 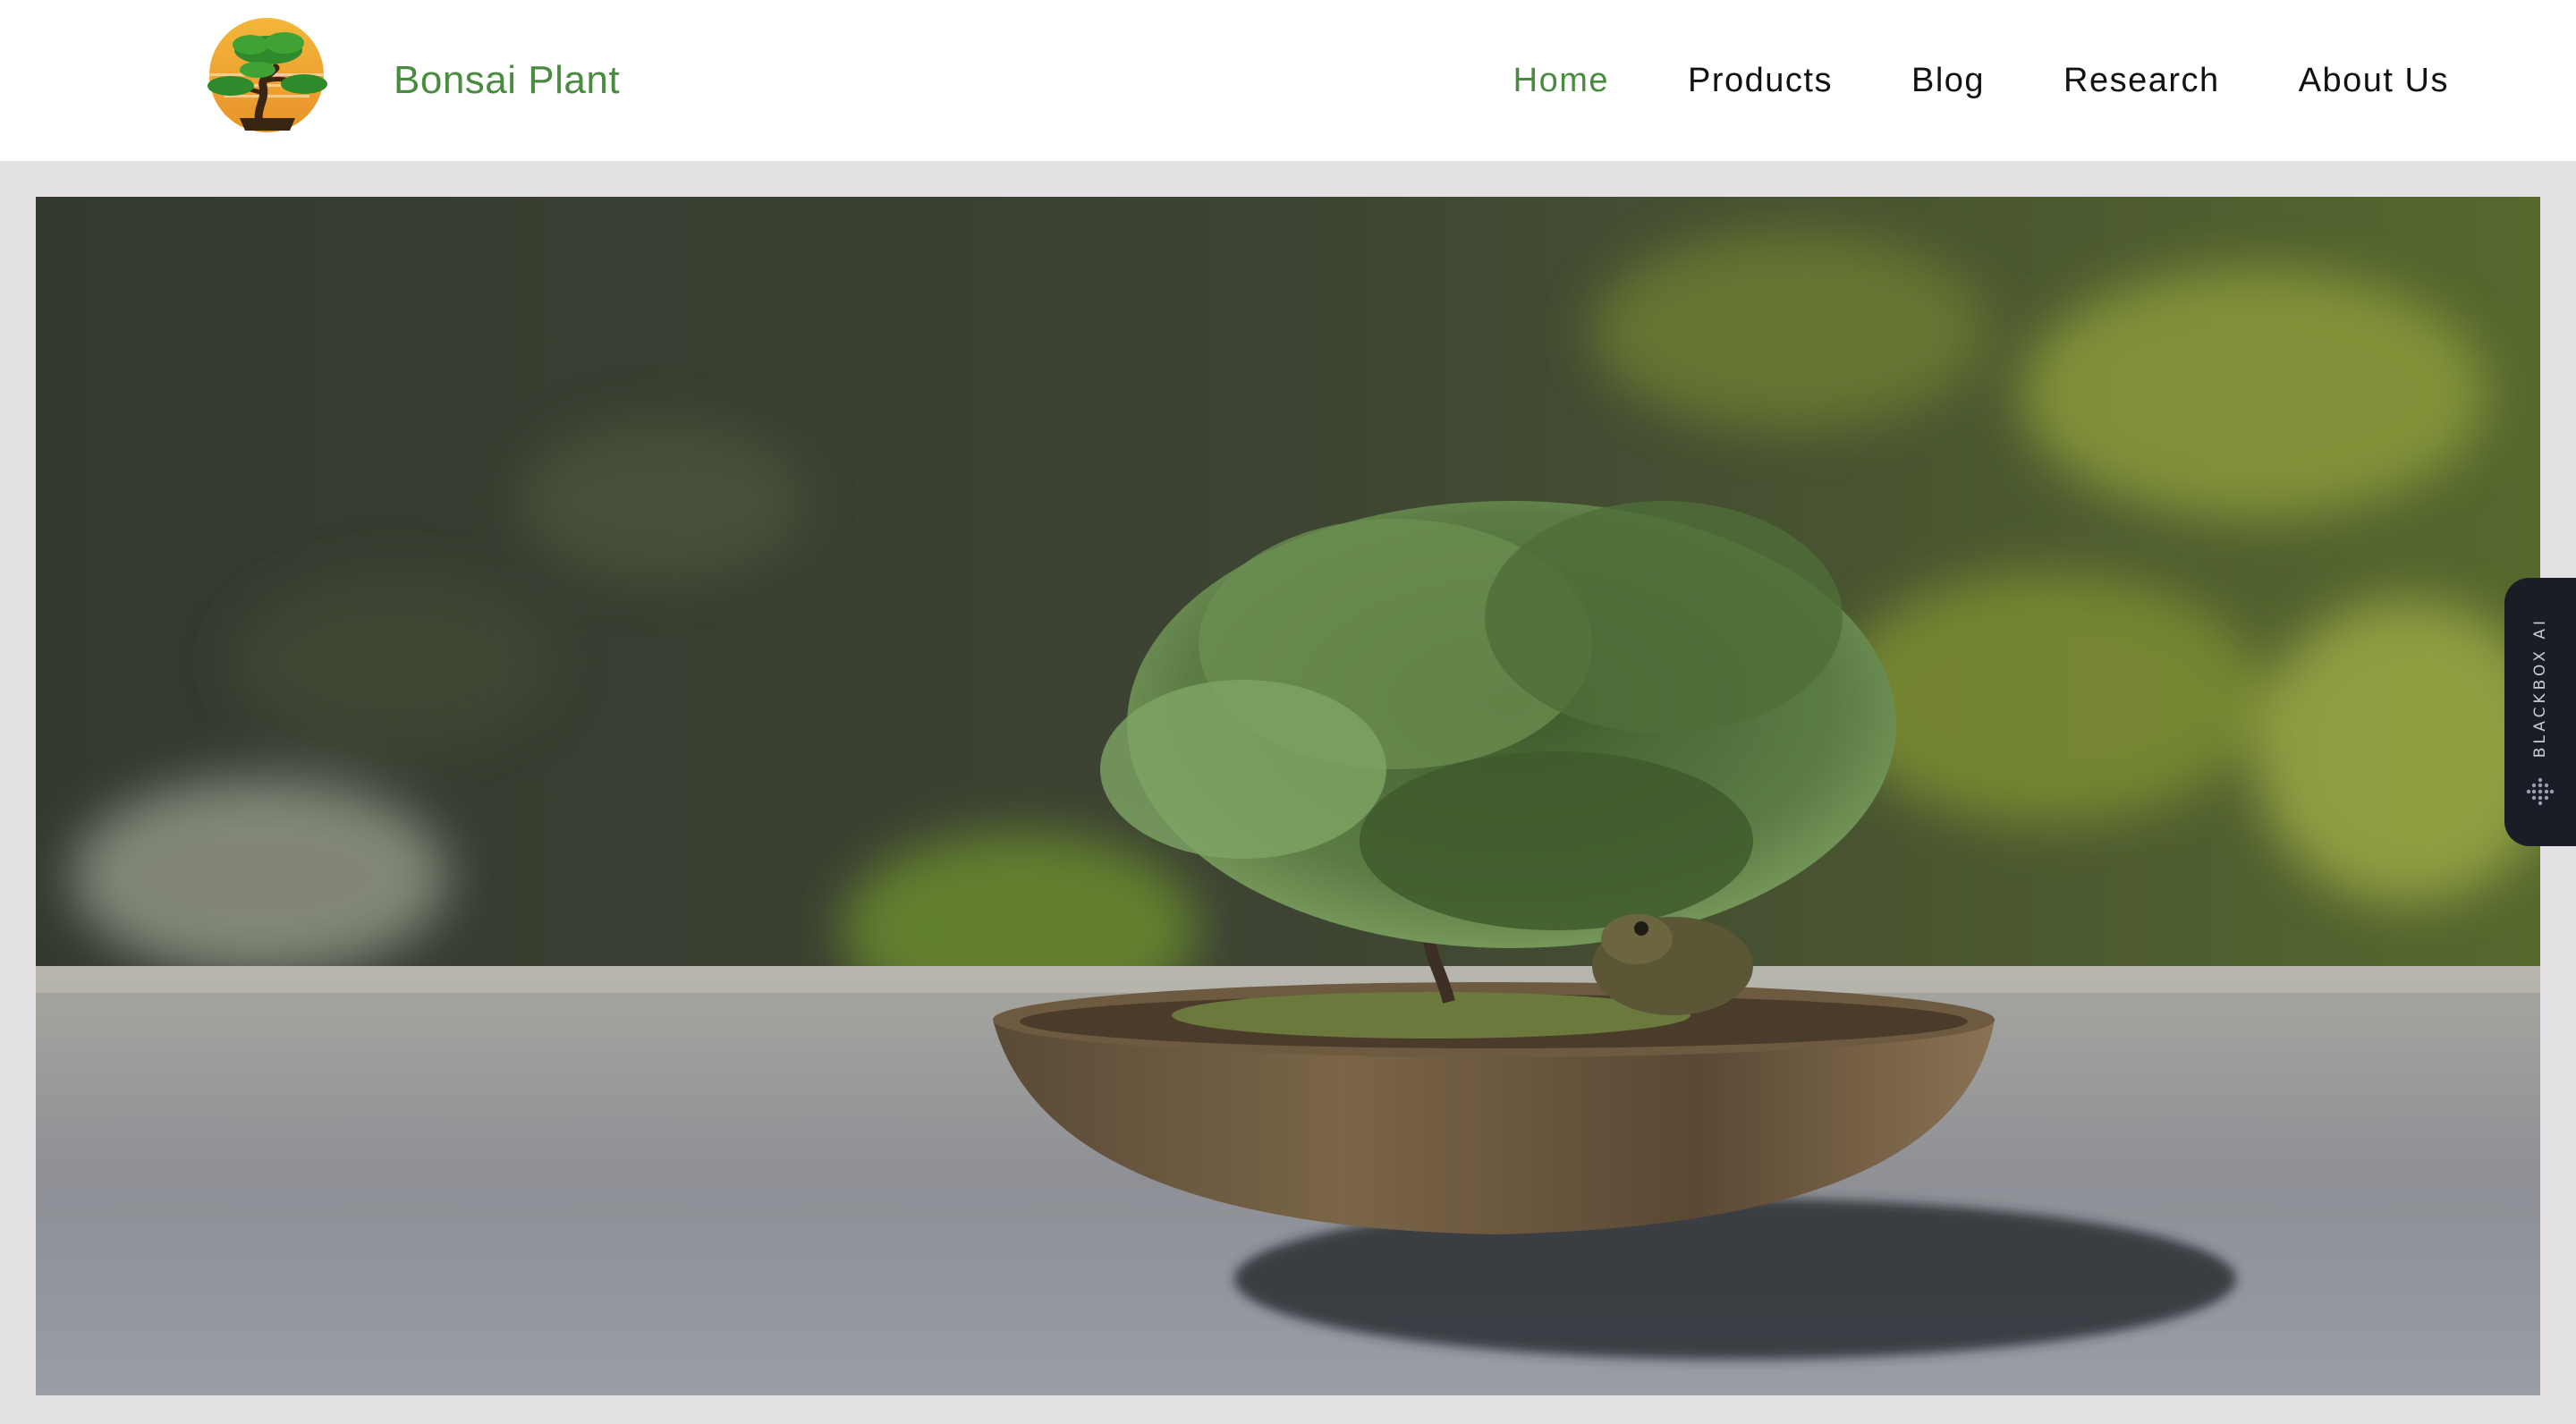 I want to click on dot-grid-icon, so click(x=2540, y=791).